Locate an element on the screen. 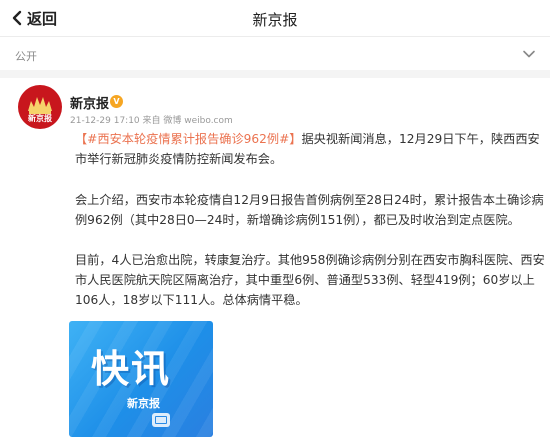 The image size is (550, 437). post-image: 快讯 新京报 is located at coordinates (141, 379).